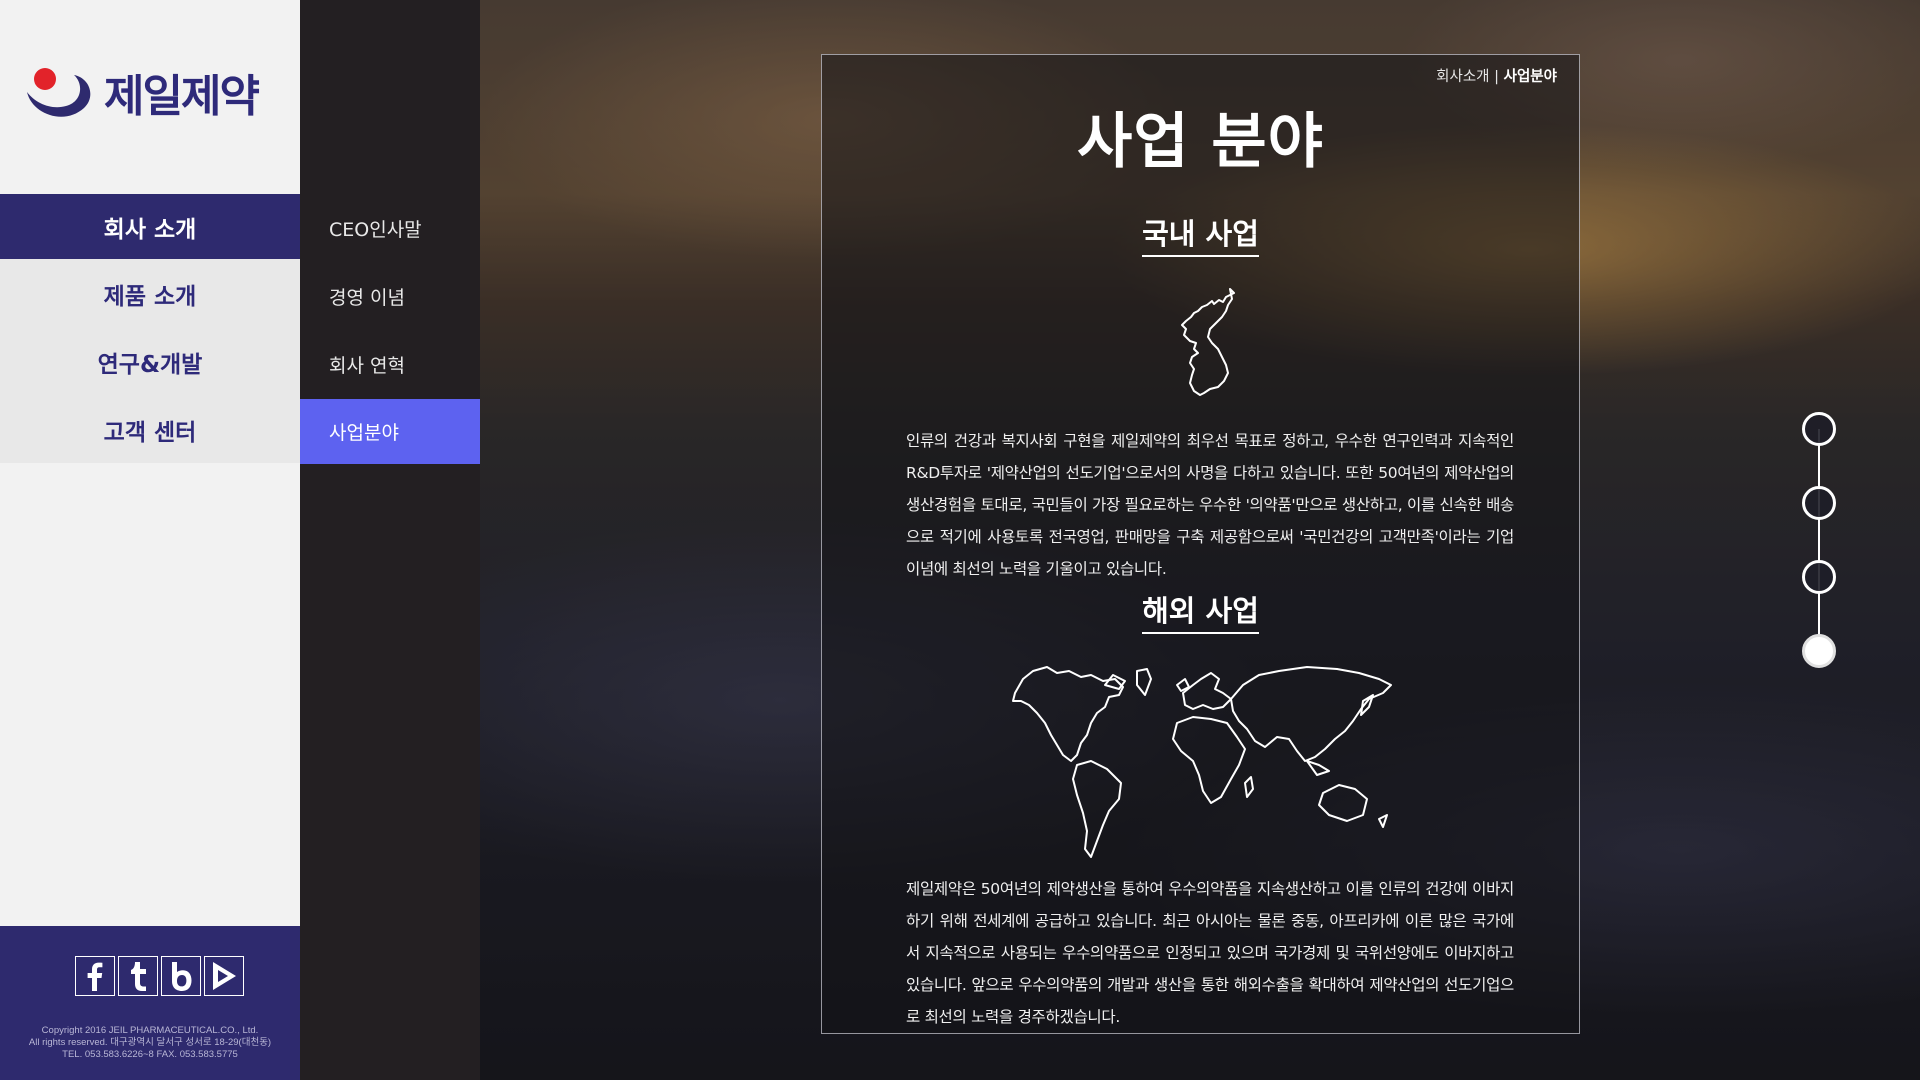 This screenshot has height=1080, width=1920. I want to click on main-nav: 회사 소개 제품 소개 연구&개발 고객 센터, so click(150, 328).